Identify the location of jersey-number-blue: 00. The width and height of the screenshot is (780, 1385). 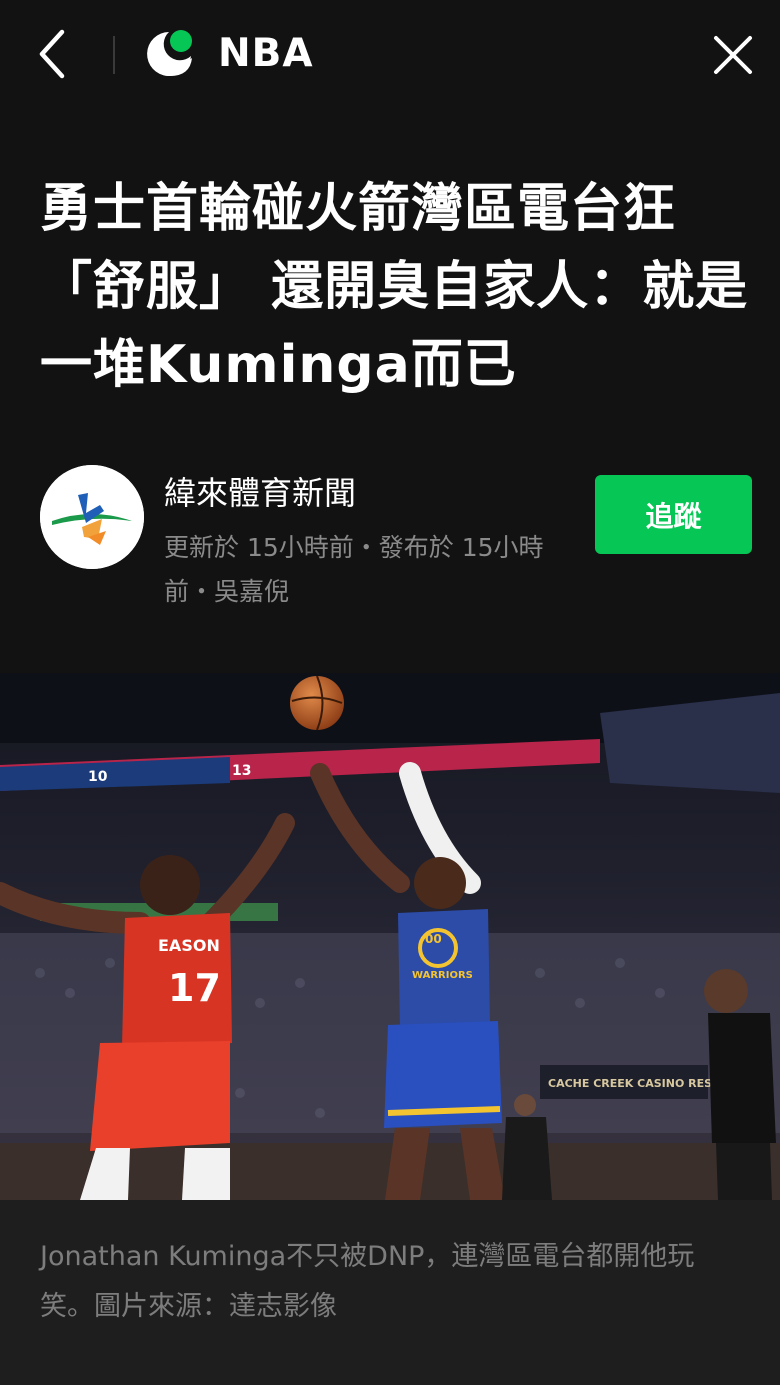
(433, 939).